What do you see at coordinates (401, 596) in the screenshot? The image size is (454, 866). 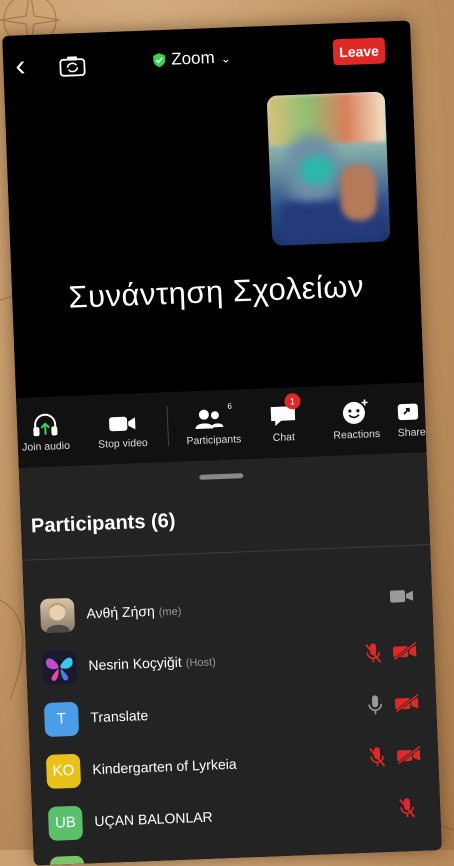 I see `video-on-icon` at bounding box center [401, 596].